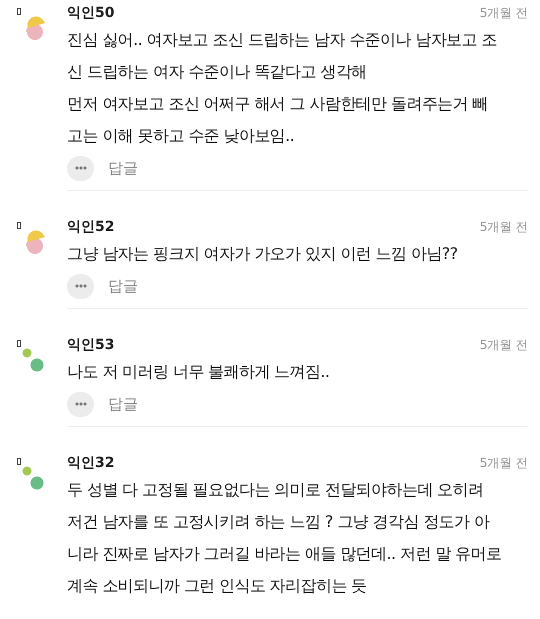 The width and height of the screenshot is (540, 619). What do you see at coordinates (262, 254) in the screenshot?
I see `comment-text-line: 그냥 남자는 핑크지 여자가 가오가 있지 이런 느낌 아님??` at bounding box center [262, 254].